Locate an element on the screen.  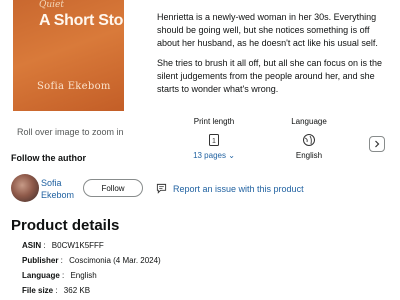
report-issue-label: Report an issue with this product is located at coordinates (238, 188).